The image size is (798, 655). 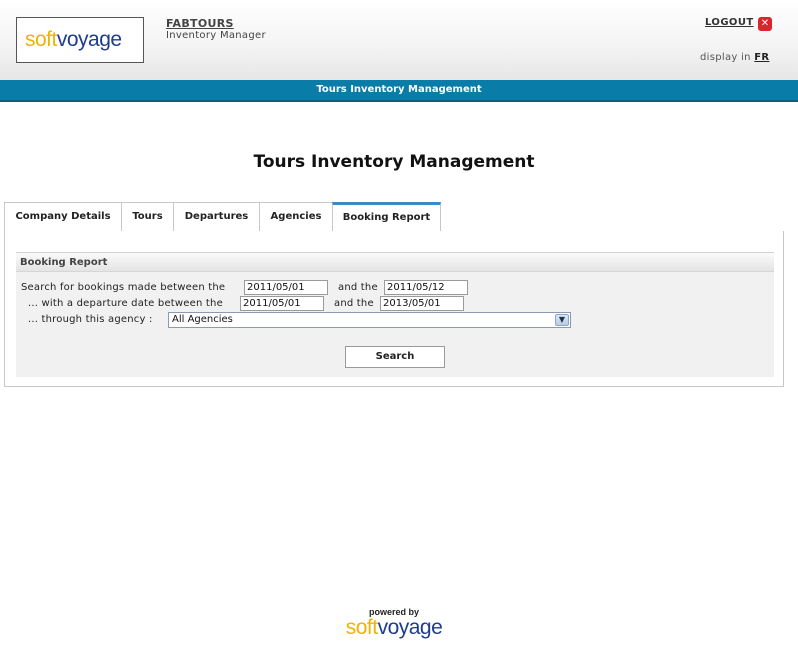 I want to click on app-subtitle: Inventory Manager, so click(x=216, y=35).